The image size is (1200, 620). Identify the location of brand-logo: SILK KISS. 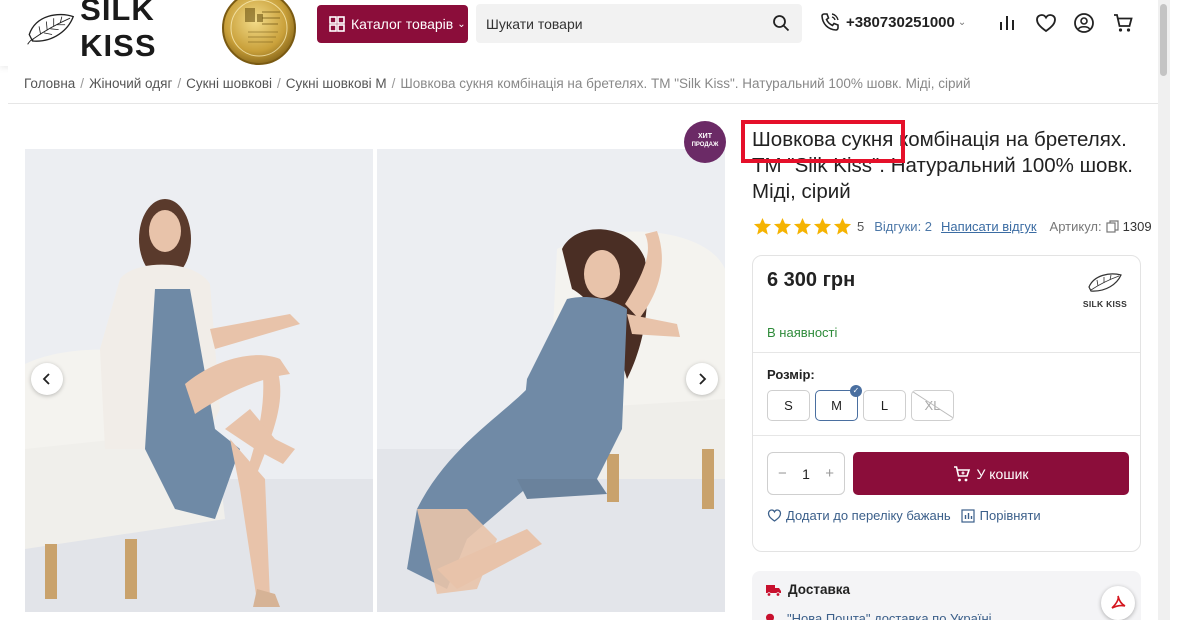
(1105, 291).